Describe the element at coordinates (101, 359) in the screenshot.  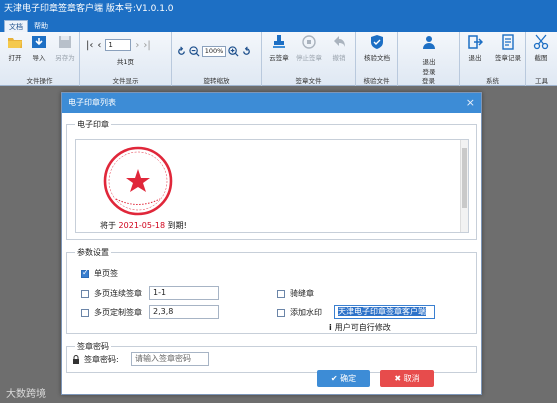
I see `password-label: 签章密码:` at that location.